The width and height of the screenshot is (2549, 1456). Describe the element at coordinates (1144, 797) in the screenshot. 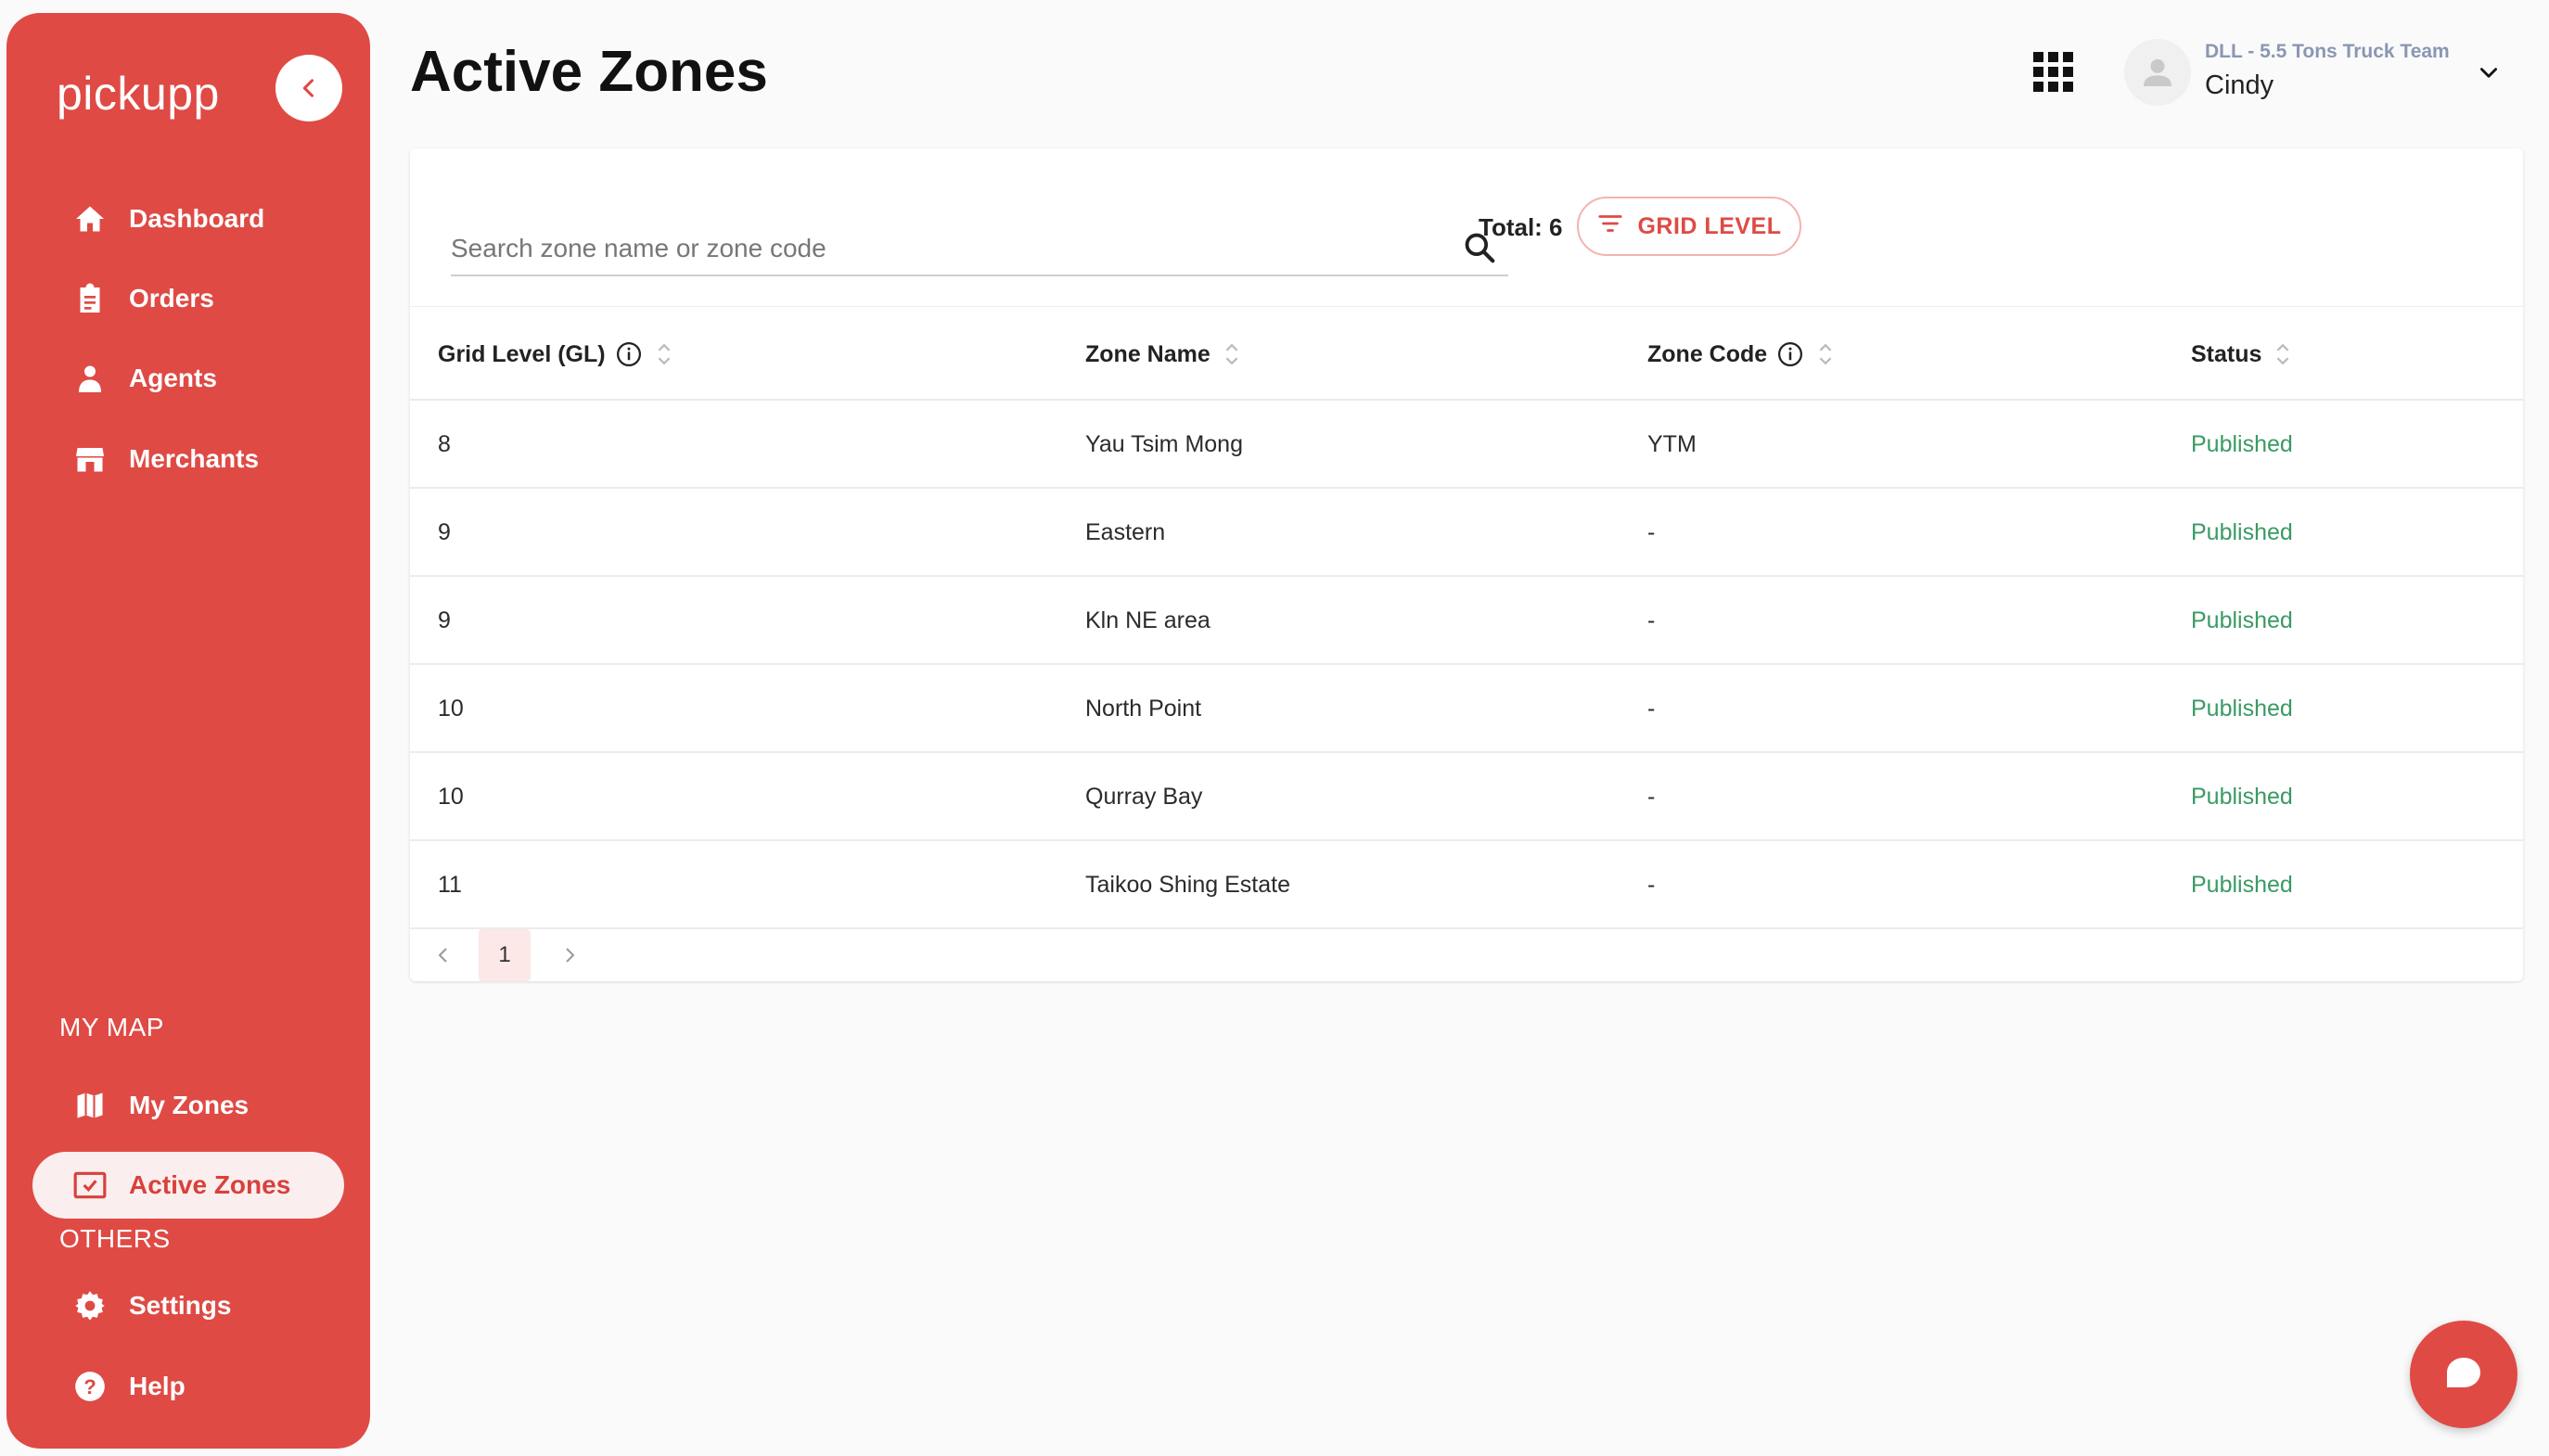

I see `cell-zone-name: Qurray Bay` at that location.